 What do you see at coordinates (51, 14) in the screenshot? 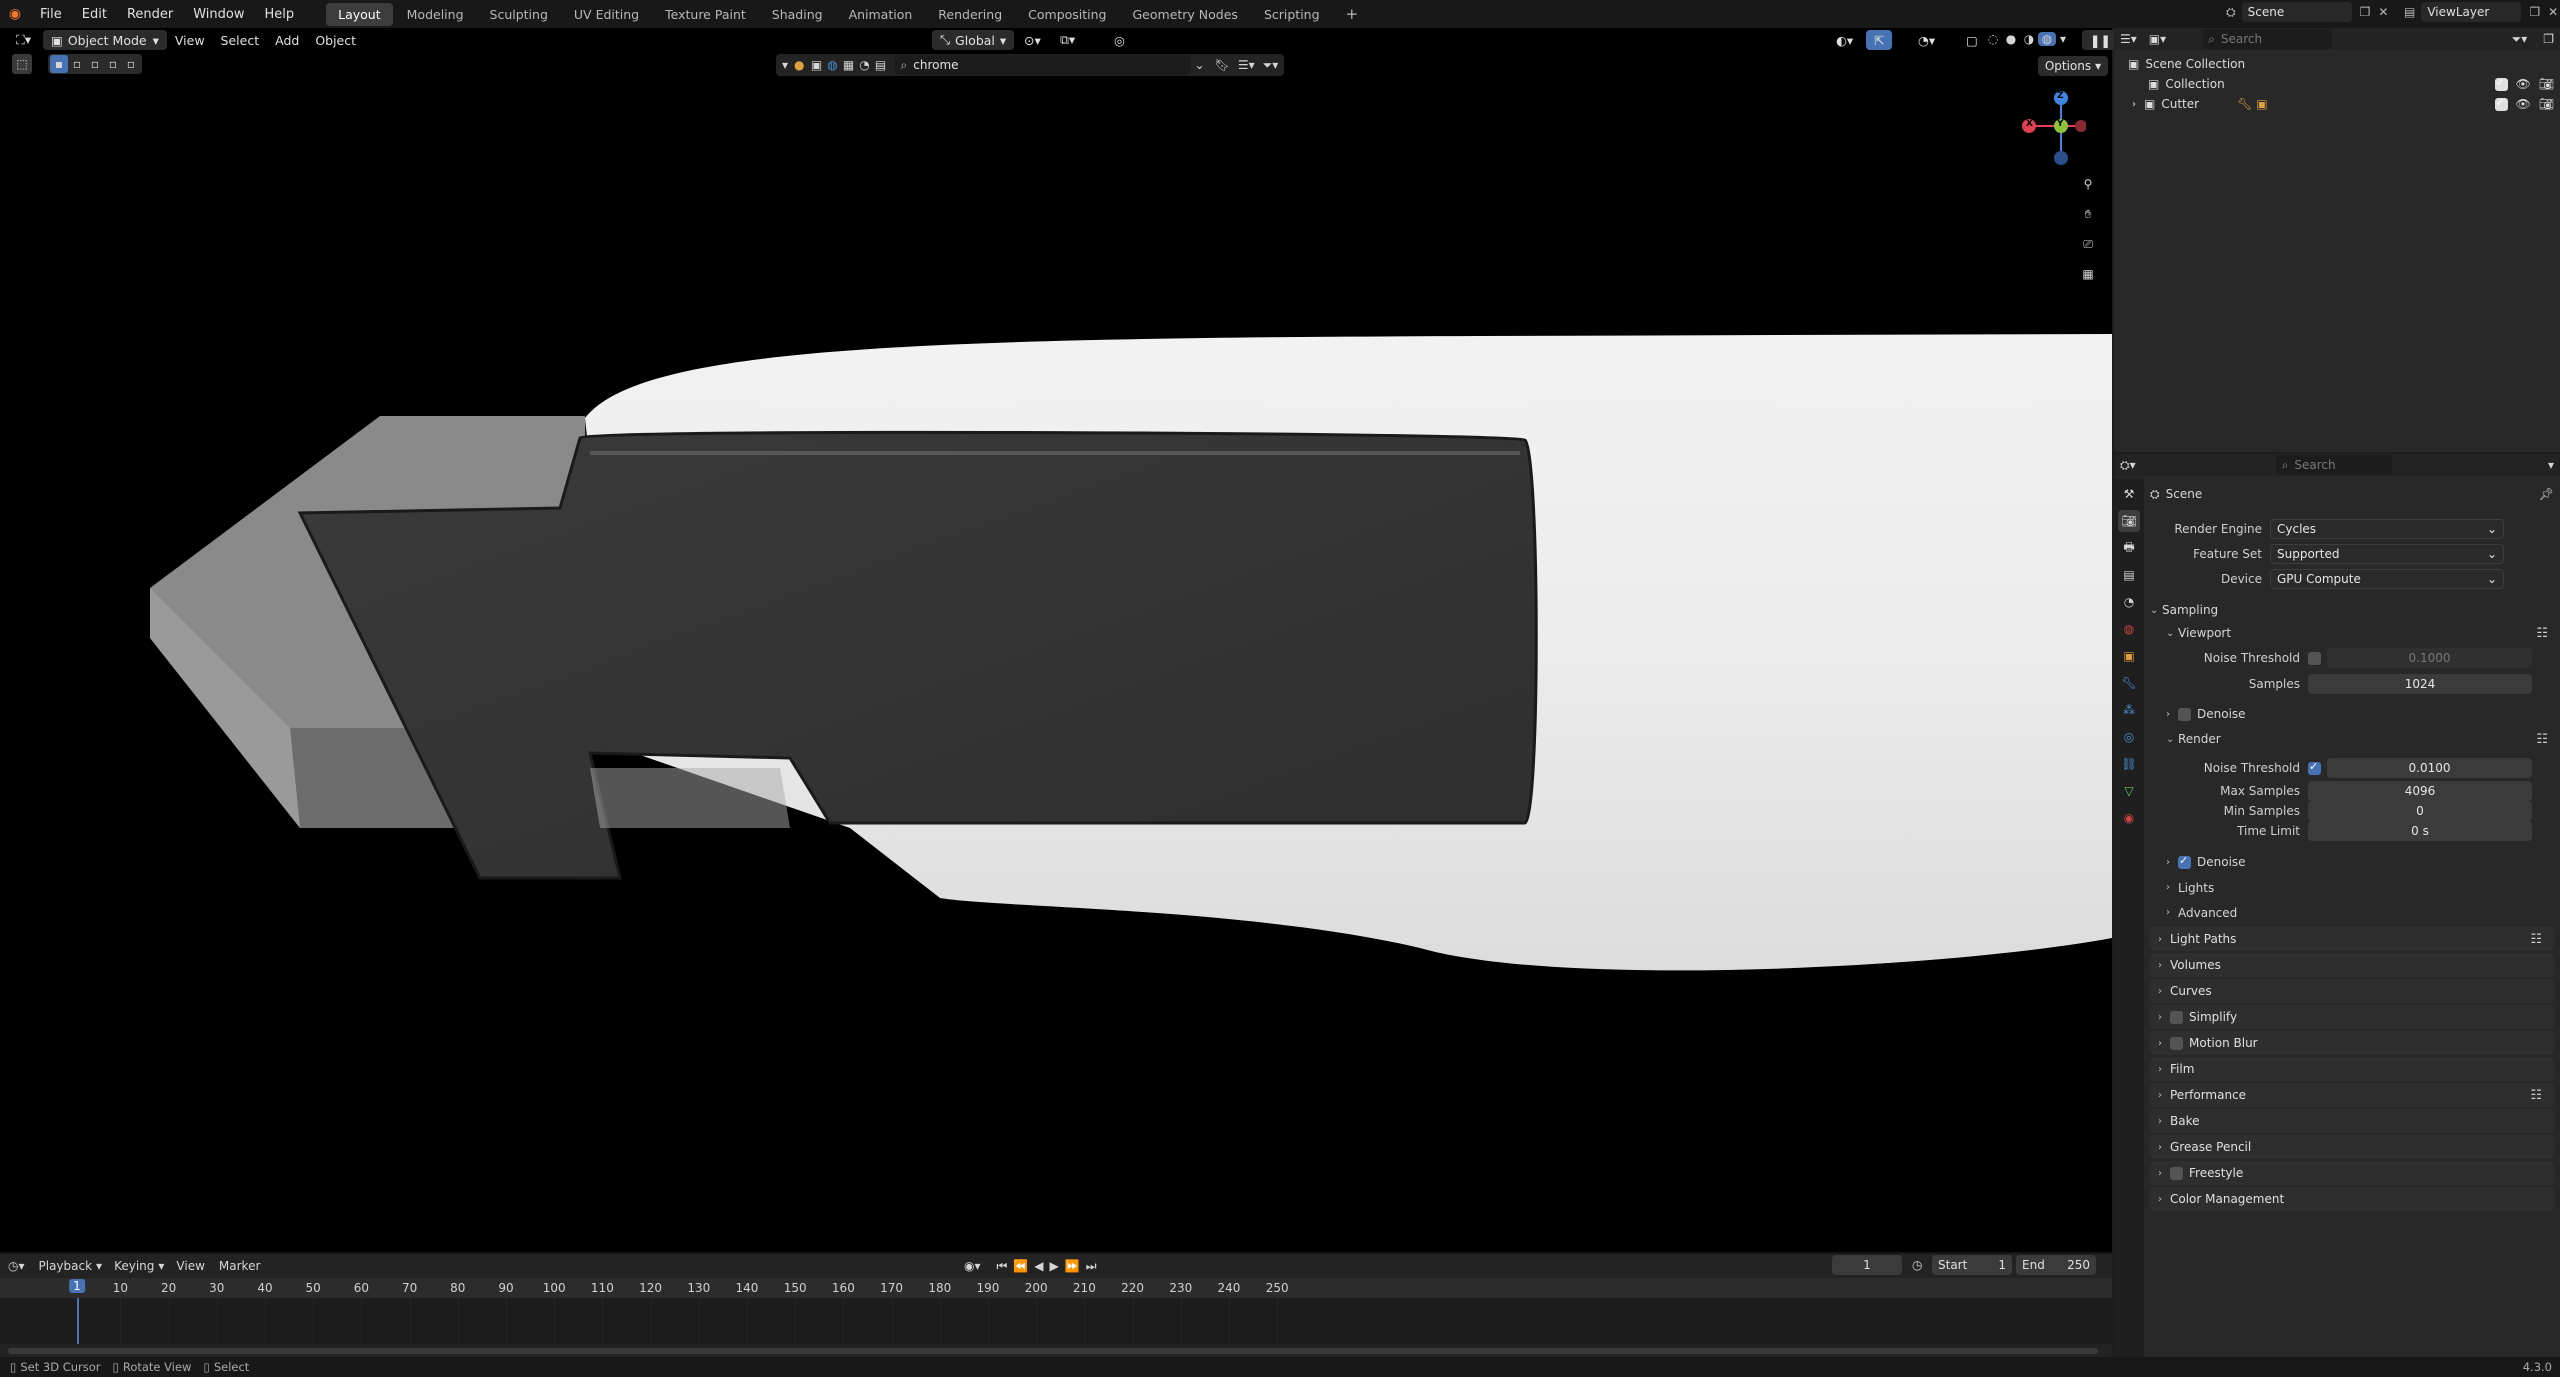
I see `menu-file: File` at bounding box center [51, 14].